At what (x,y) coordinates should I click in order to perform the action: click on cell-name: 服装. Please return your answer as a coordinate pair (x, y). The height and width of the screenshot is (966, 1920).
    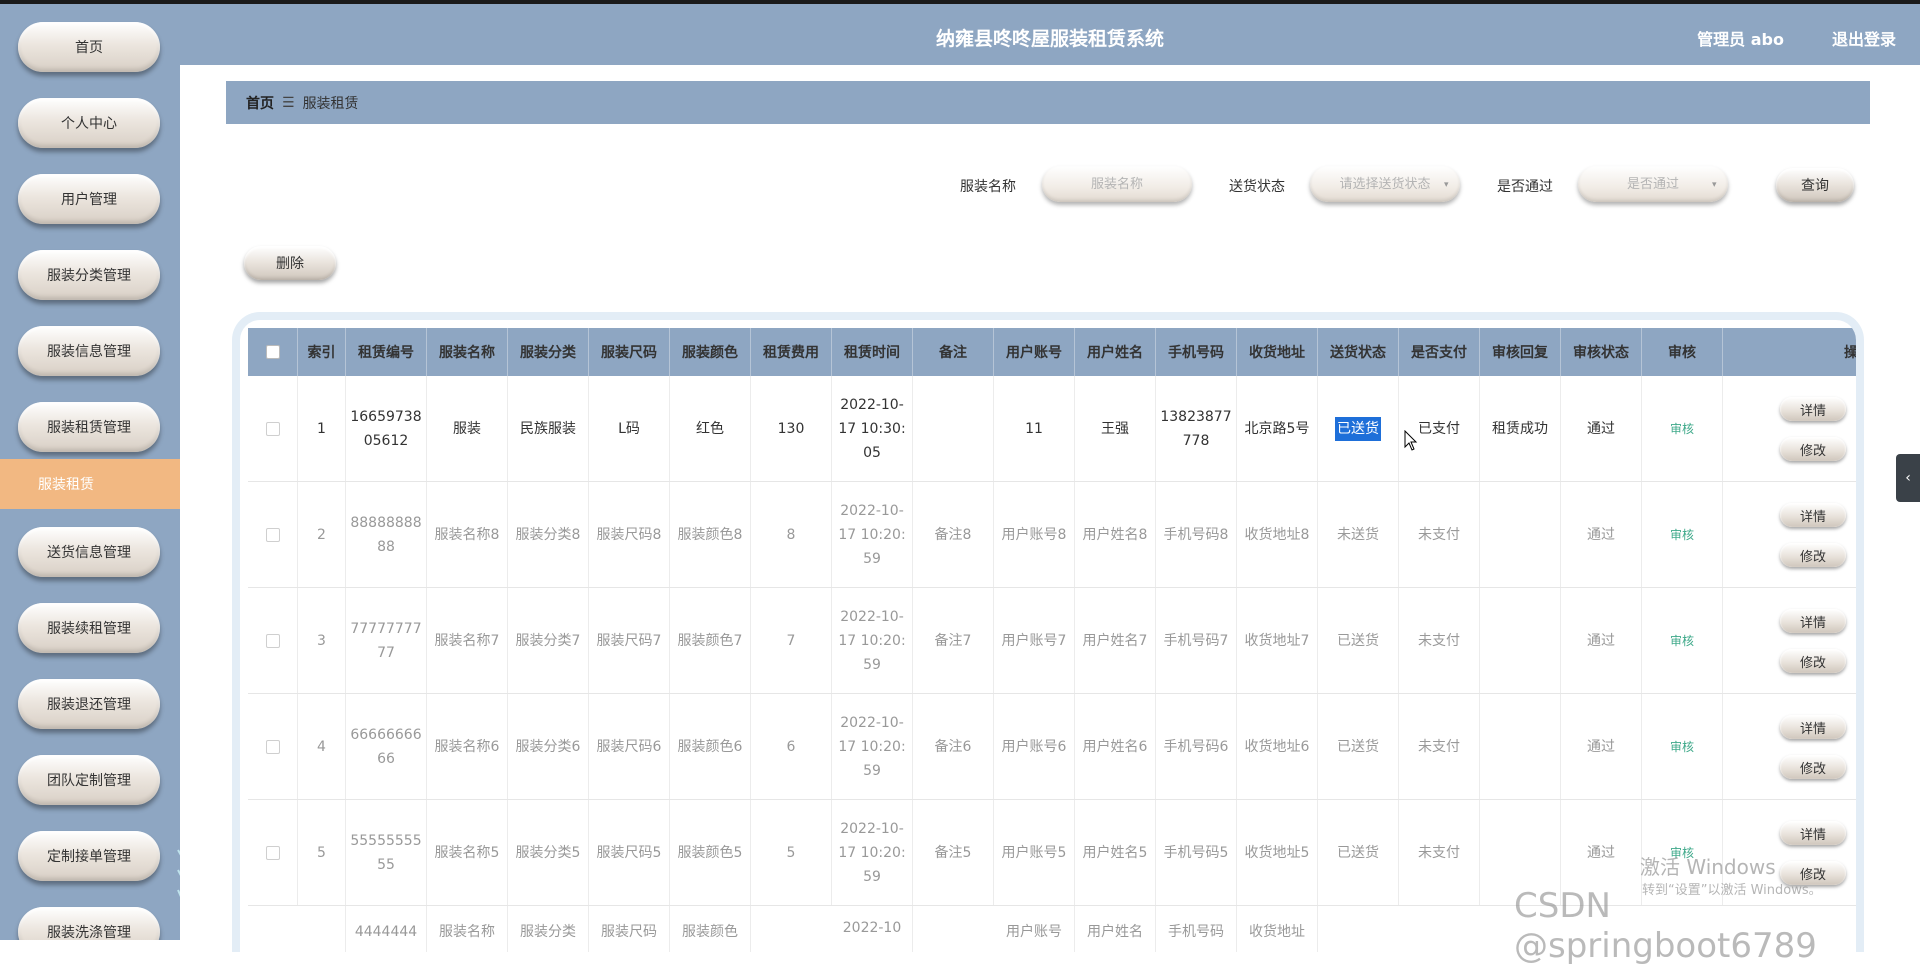
    Looking at the image, I should click on (467, 428).